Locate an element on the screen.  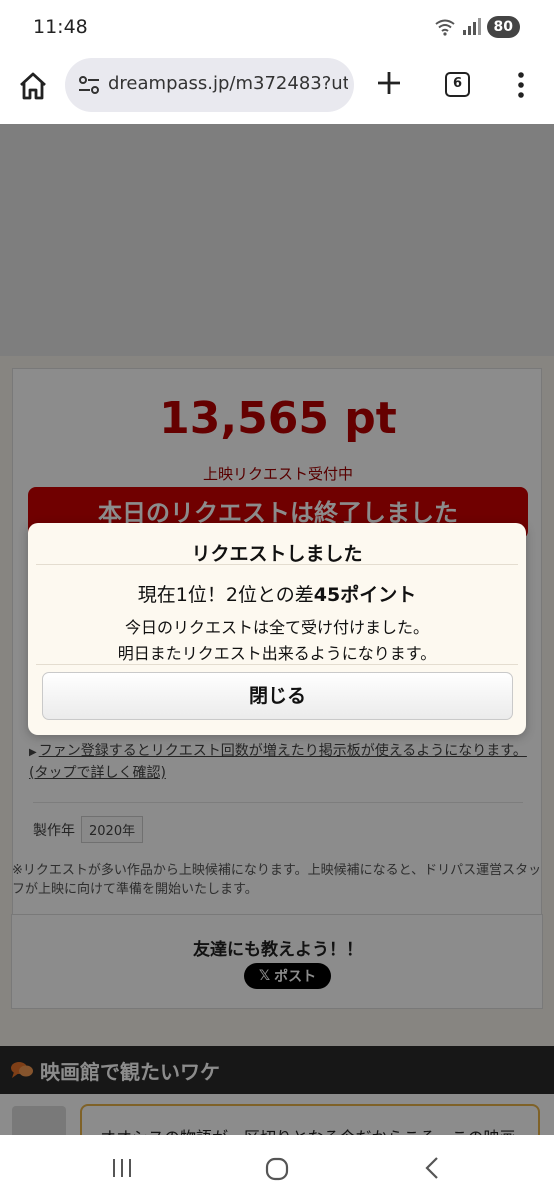
dialog-title: リクエストしました is located at coordinates (277, 554).